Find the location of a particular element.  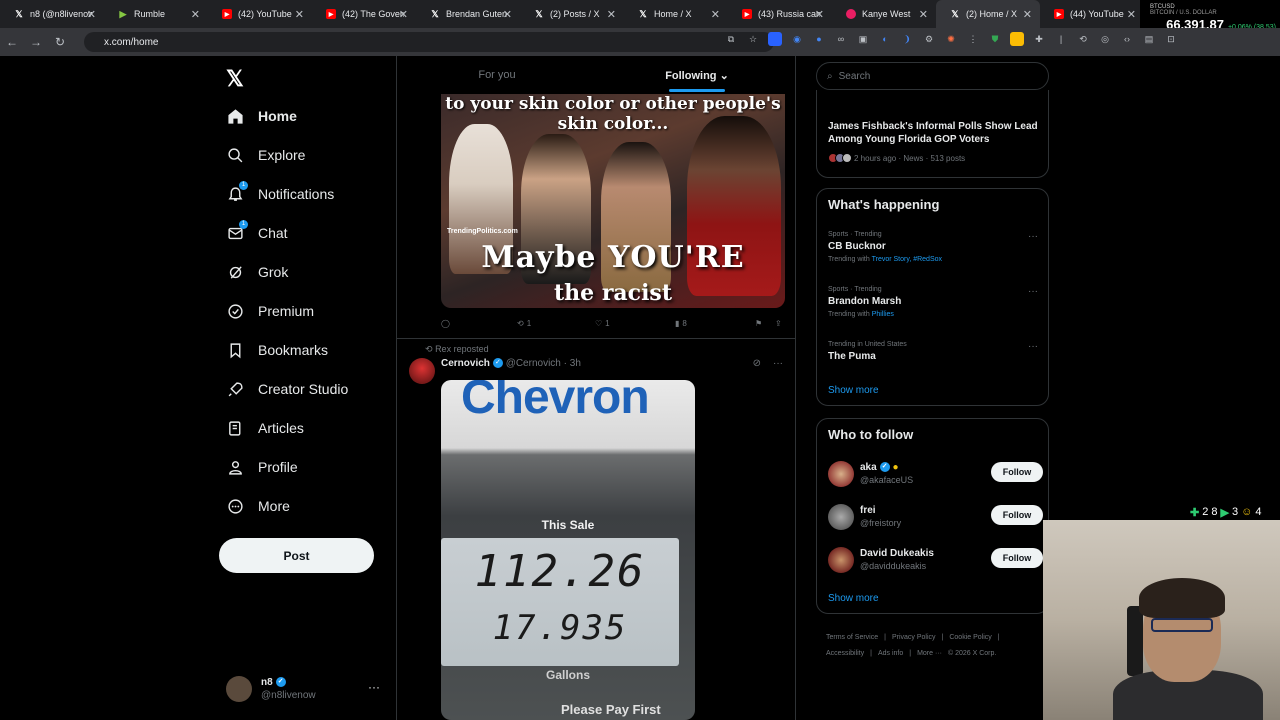

follow-suggestion: frei @freistory Follow is located at coordinates (935, 518).